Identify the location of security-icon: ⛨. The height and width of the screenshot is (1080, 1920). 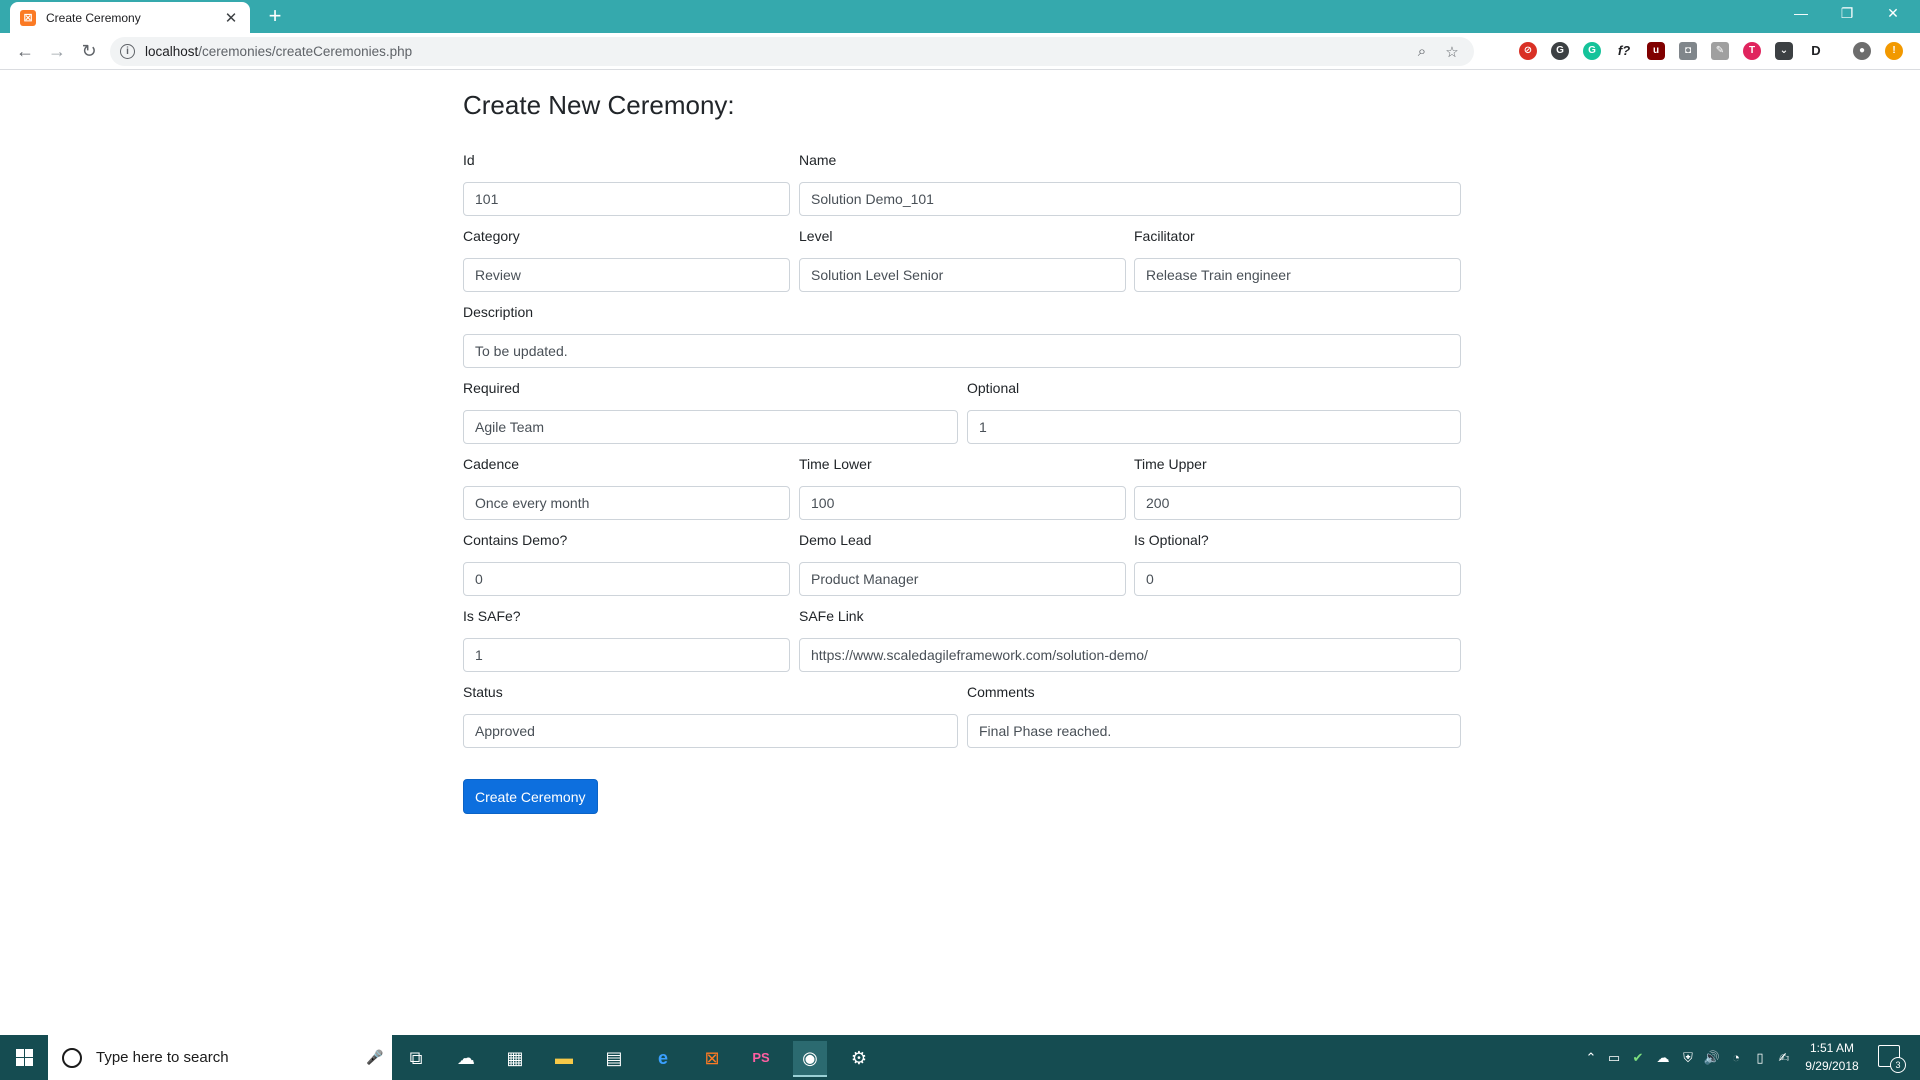
(1688, 1057).